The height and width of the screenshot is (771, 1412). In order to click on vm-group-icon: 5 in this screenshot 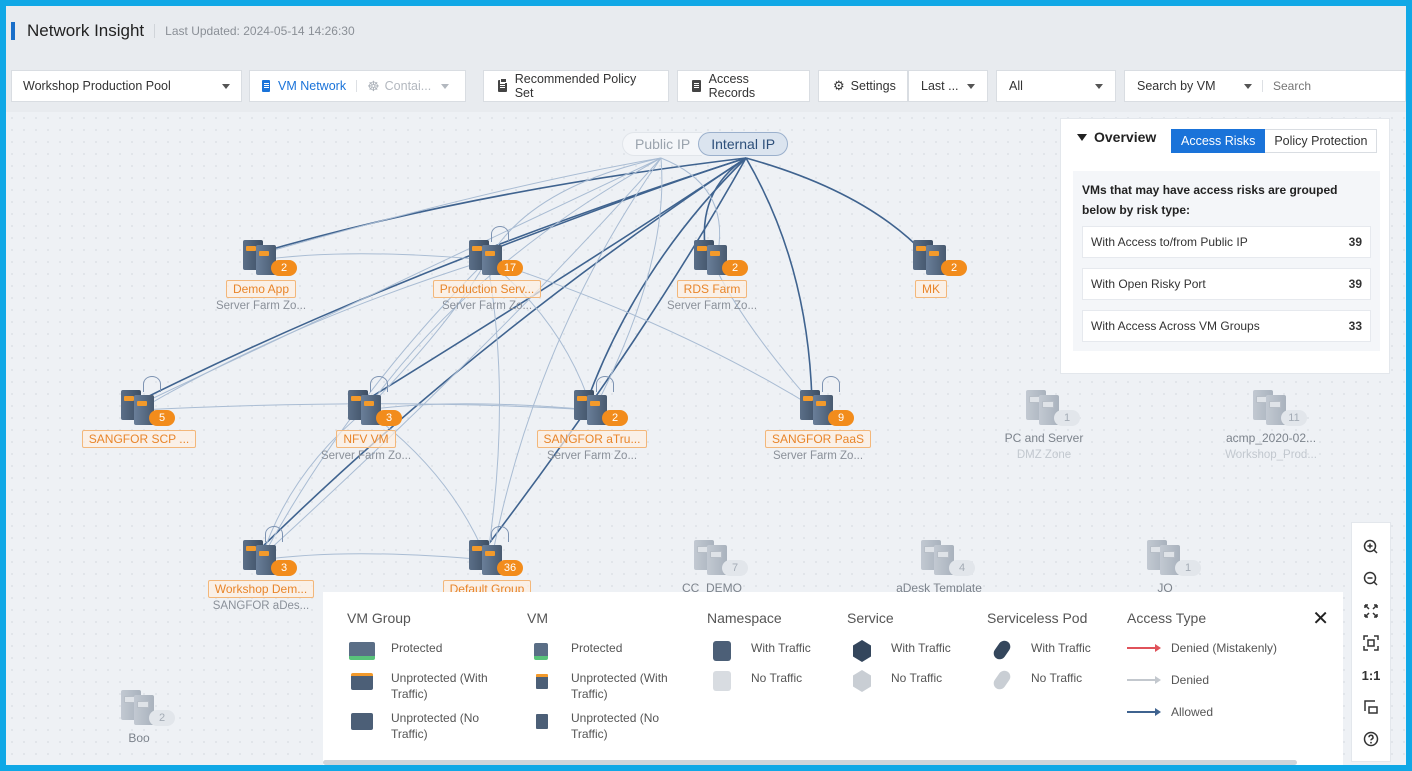, I will do `click(146, 408)`.